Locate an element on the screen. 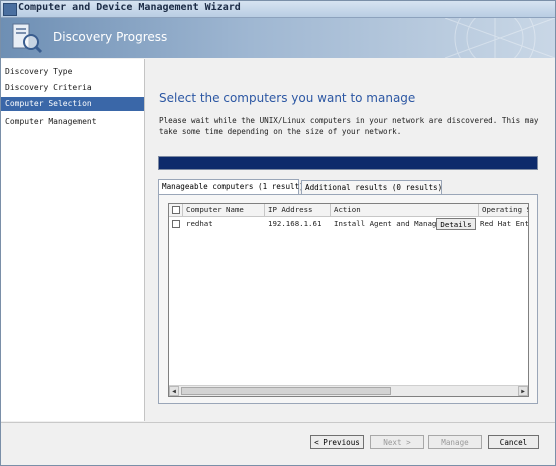 The image size is (556, 466). details-button: Details is located at coordinates (456, 224).